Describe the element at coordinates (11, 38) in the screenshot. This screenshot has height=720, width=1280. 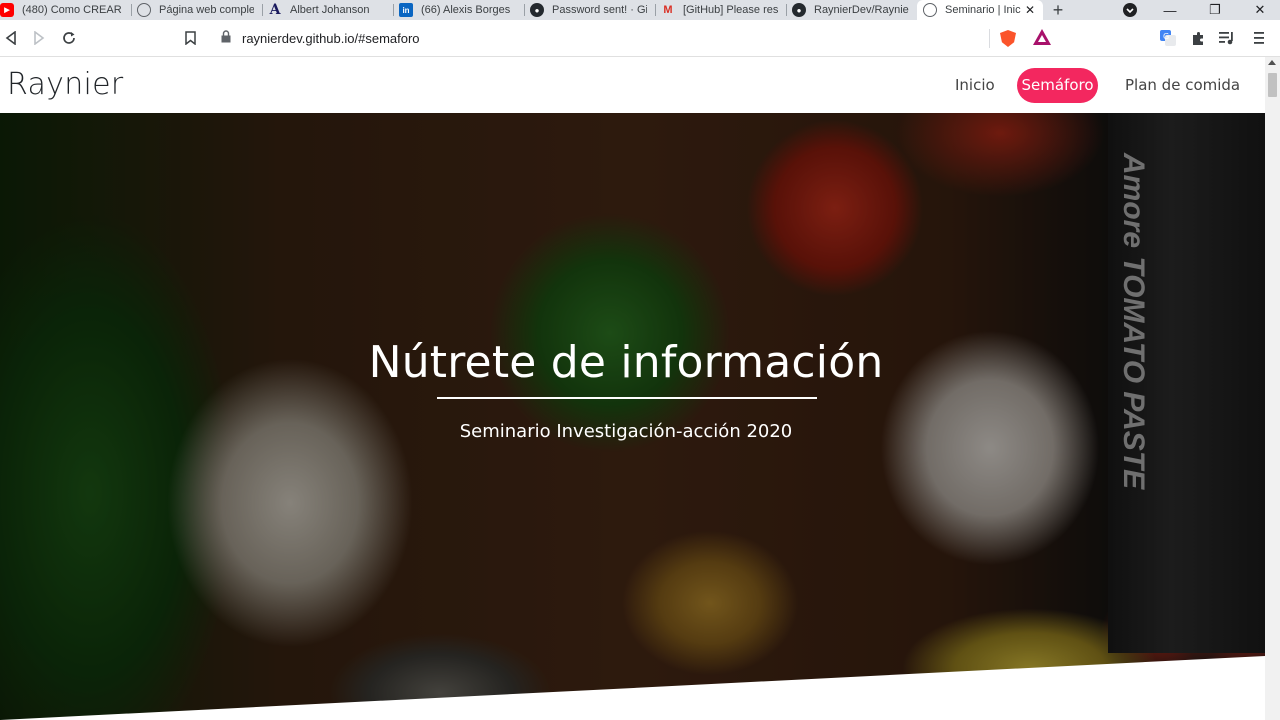
I see `back-icon` at that location.